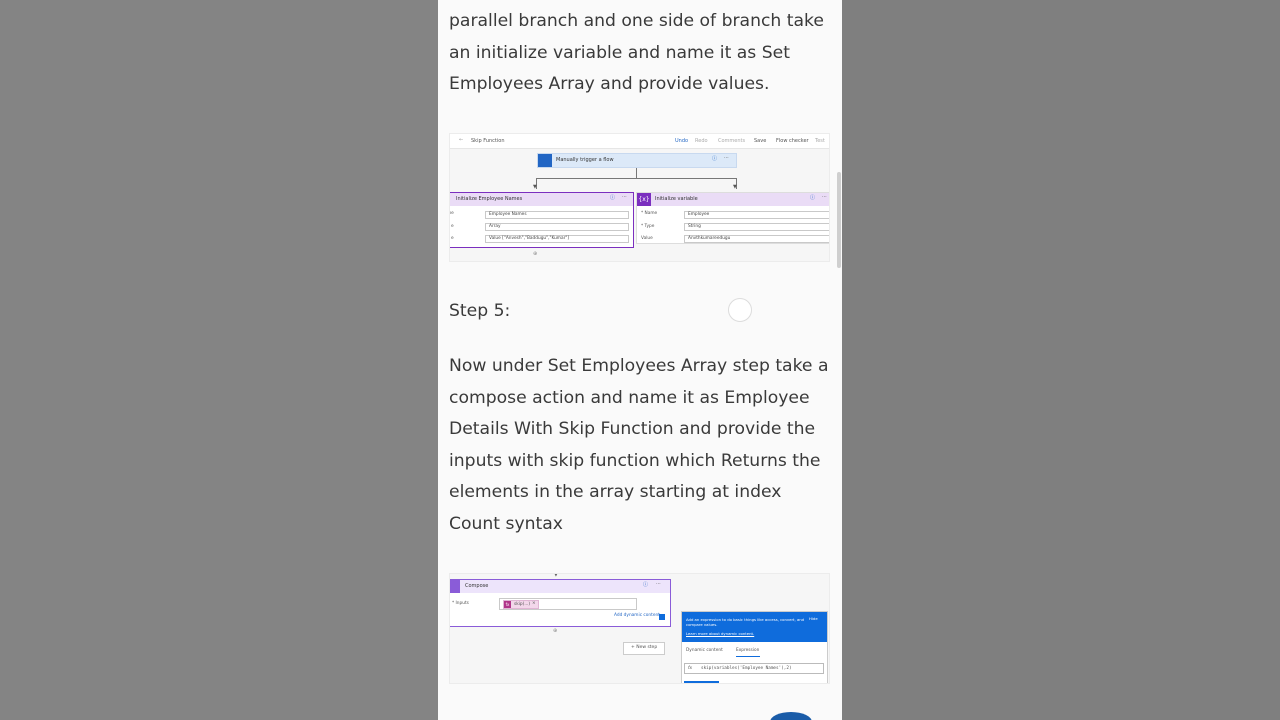 Image resolution: width=1280 pixels, height=720 pixels. Describe the element at coordinates (690, 668) in the screenshot. I see `fx-symbol: fx` at that location.